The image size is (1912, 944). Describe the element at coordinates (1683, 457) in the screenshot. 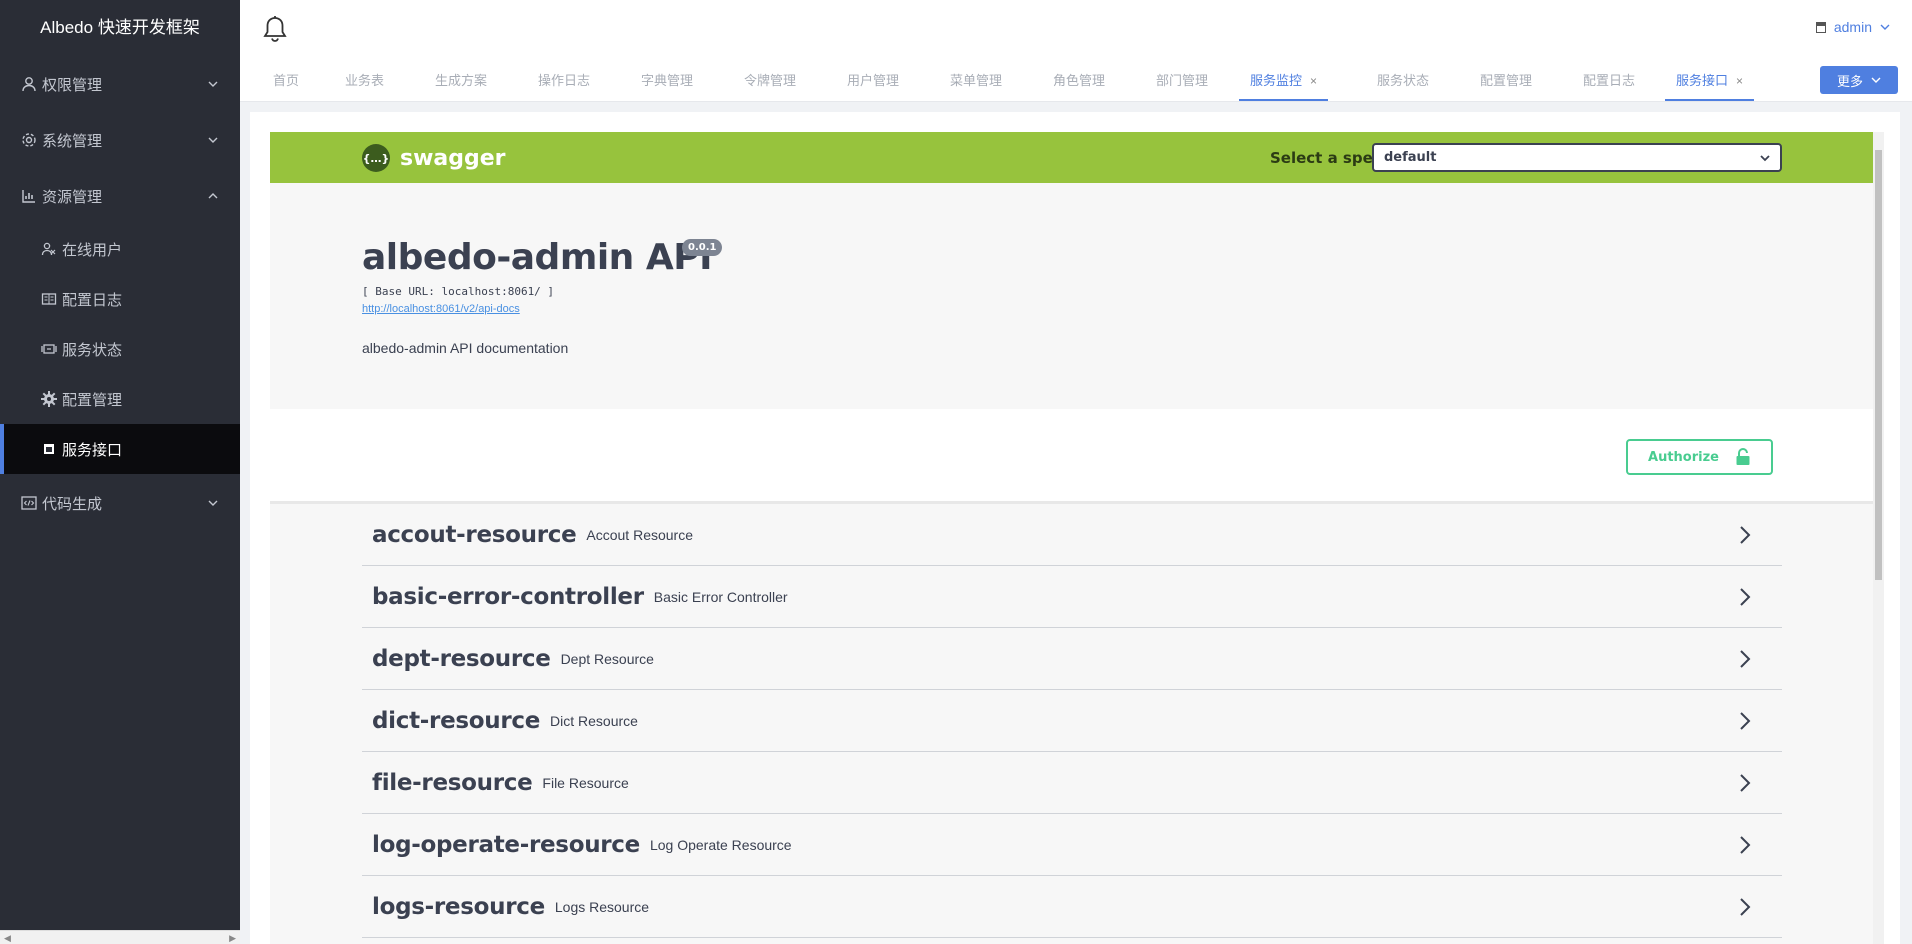

I see `authorize-label: Authorize` at that location.